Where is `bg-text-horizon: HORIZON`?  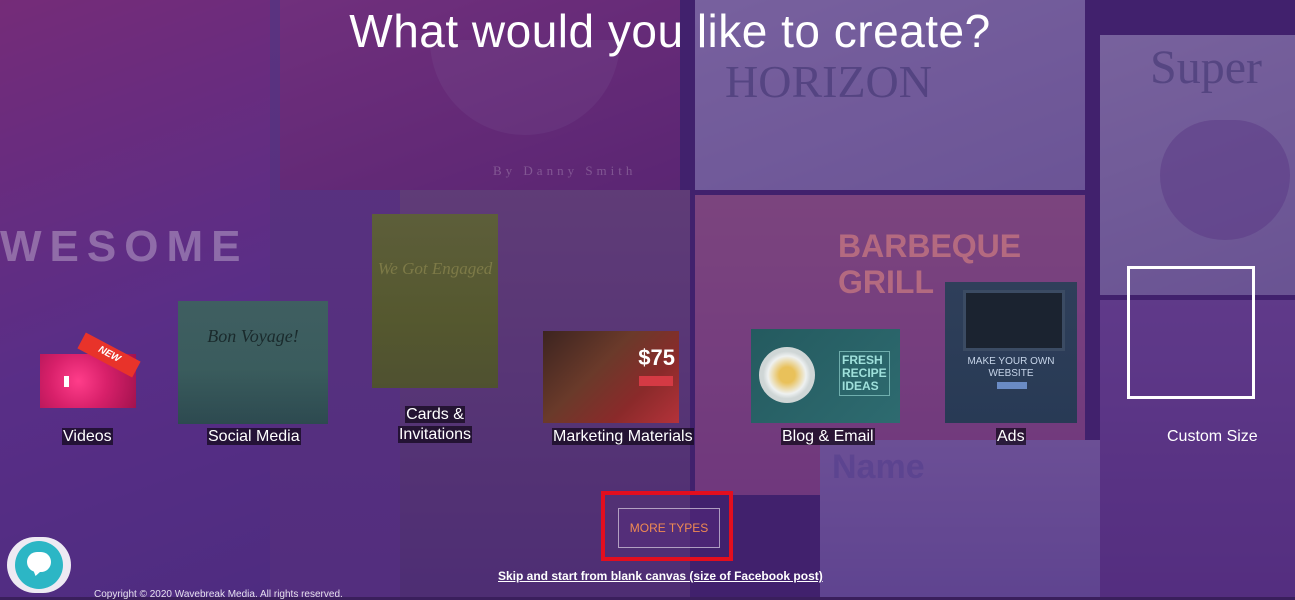 bg-text-horizon: HORIZON is located at coordinates (828, 81).